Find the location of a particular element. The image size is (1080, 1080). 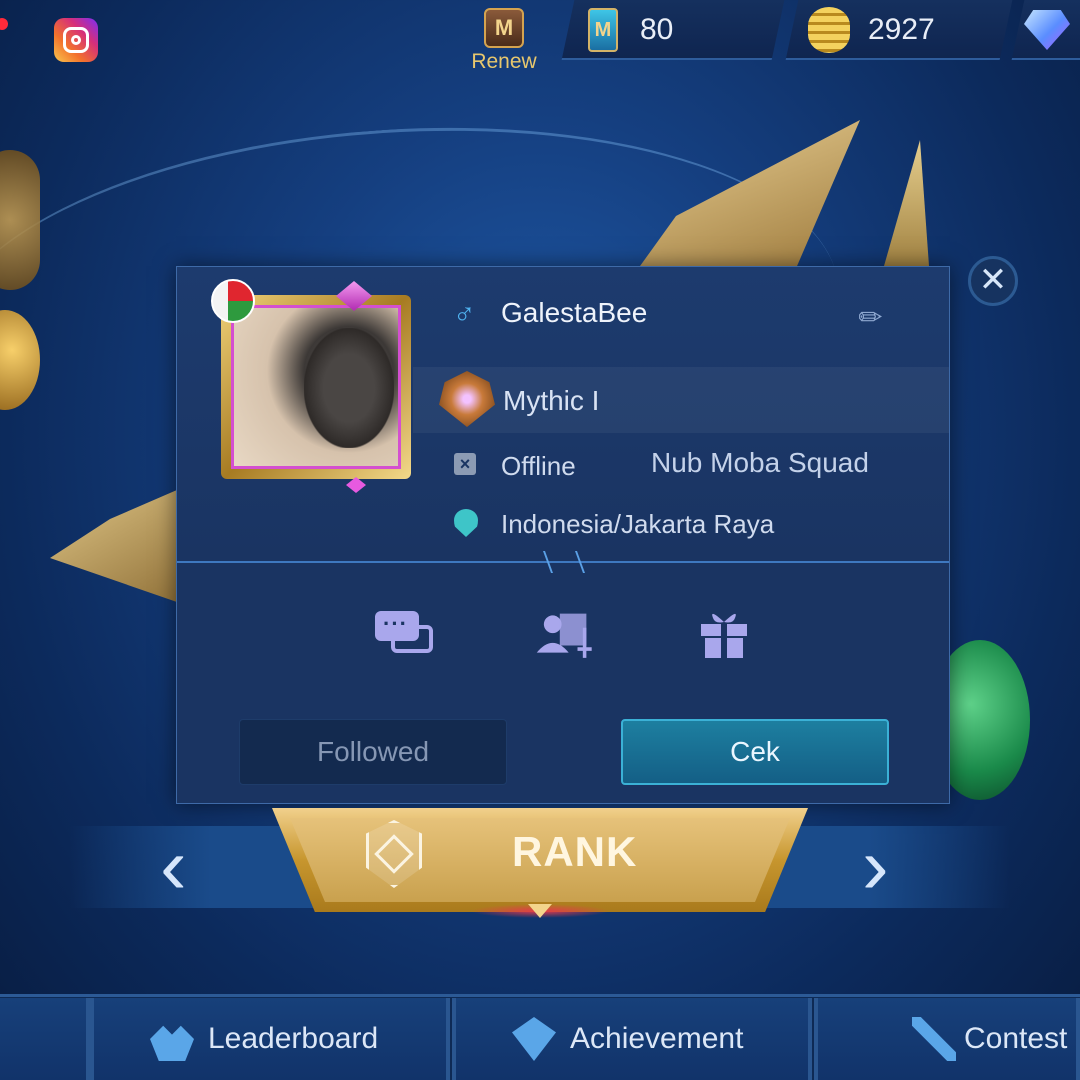

renew-button: M Renew is located at coordinates (504, 41).